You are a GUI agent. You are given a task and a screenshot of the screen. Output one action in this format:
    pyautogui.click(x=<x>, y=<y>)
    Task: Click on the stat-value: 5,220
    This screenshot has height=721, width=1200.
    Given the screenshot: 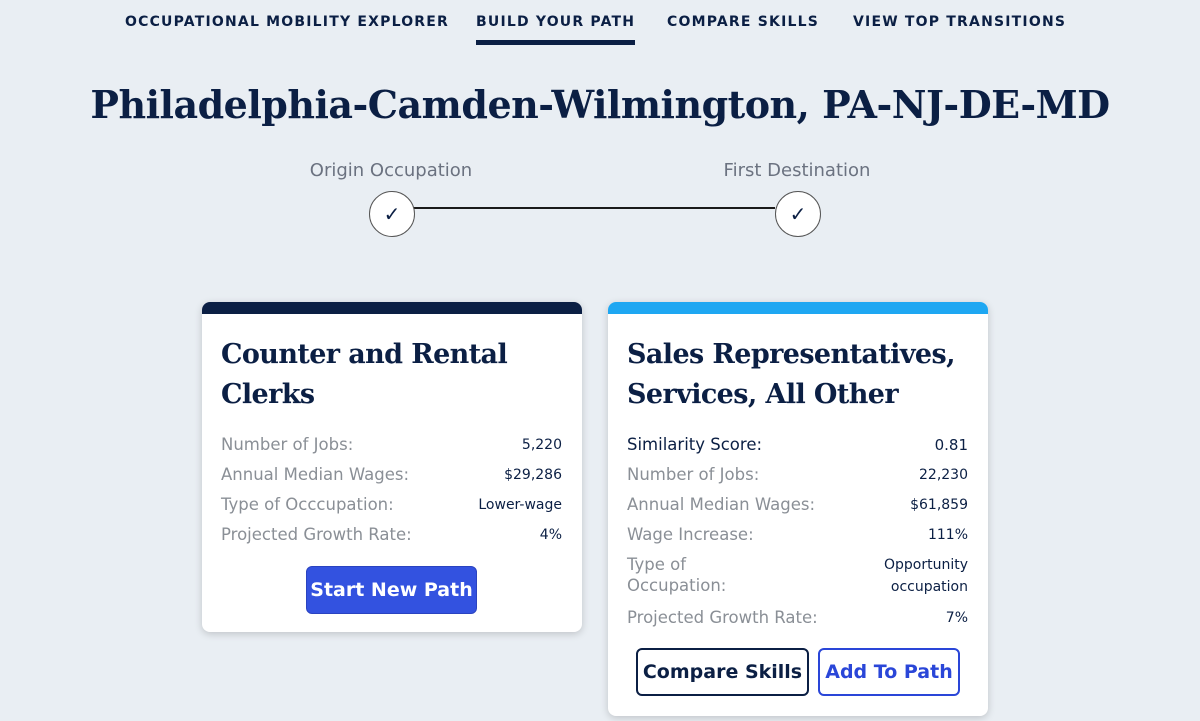 What is the action you would take?
    pyautogui.click(x=541, y=445)
    